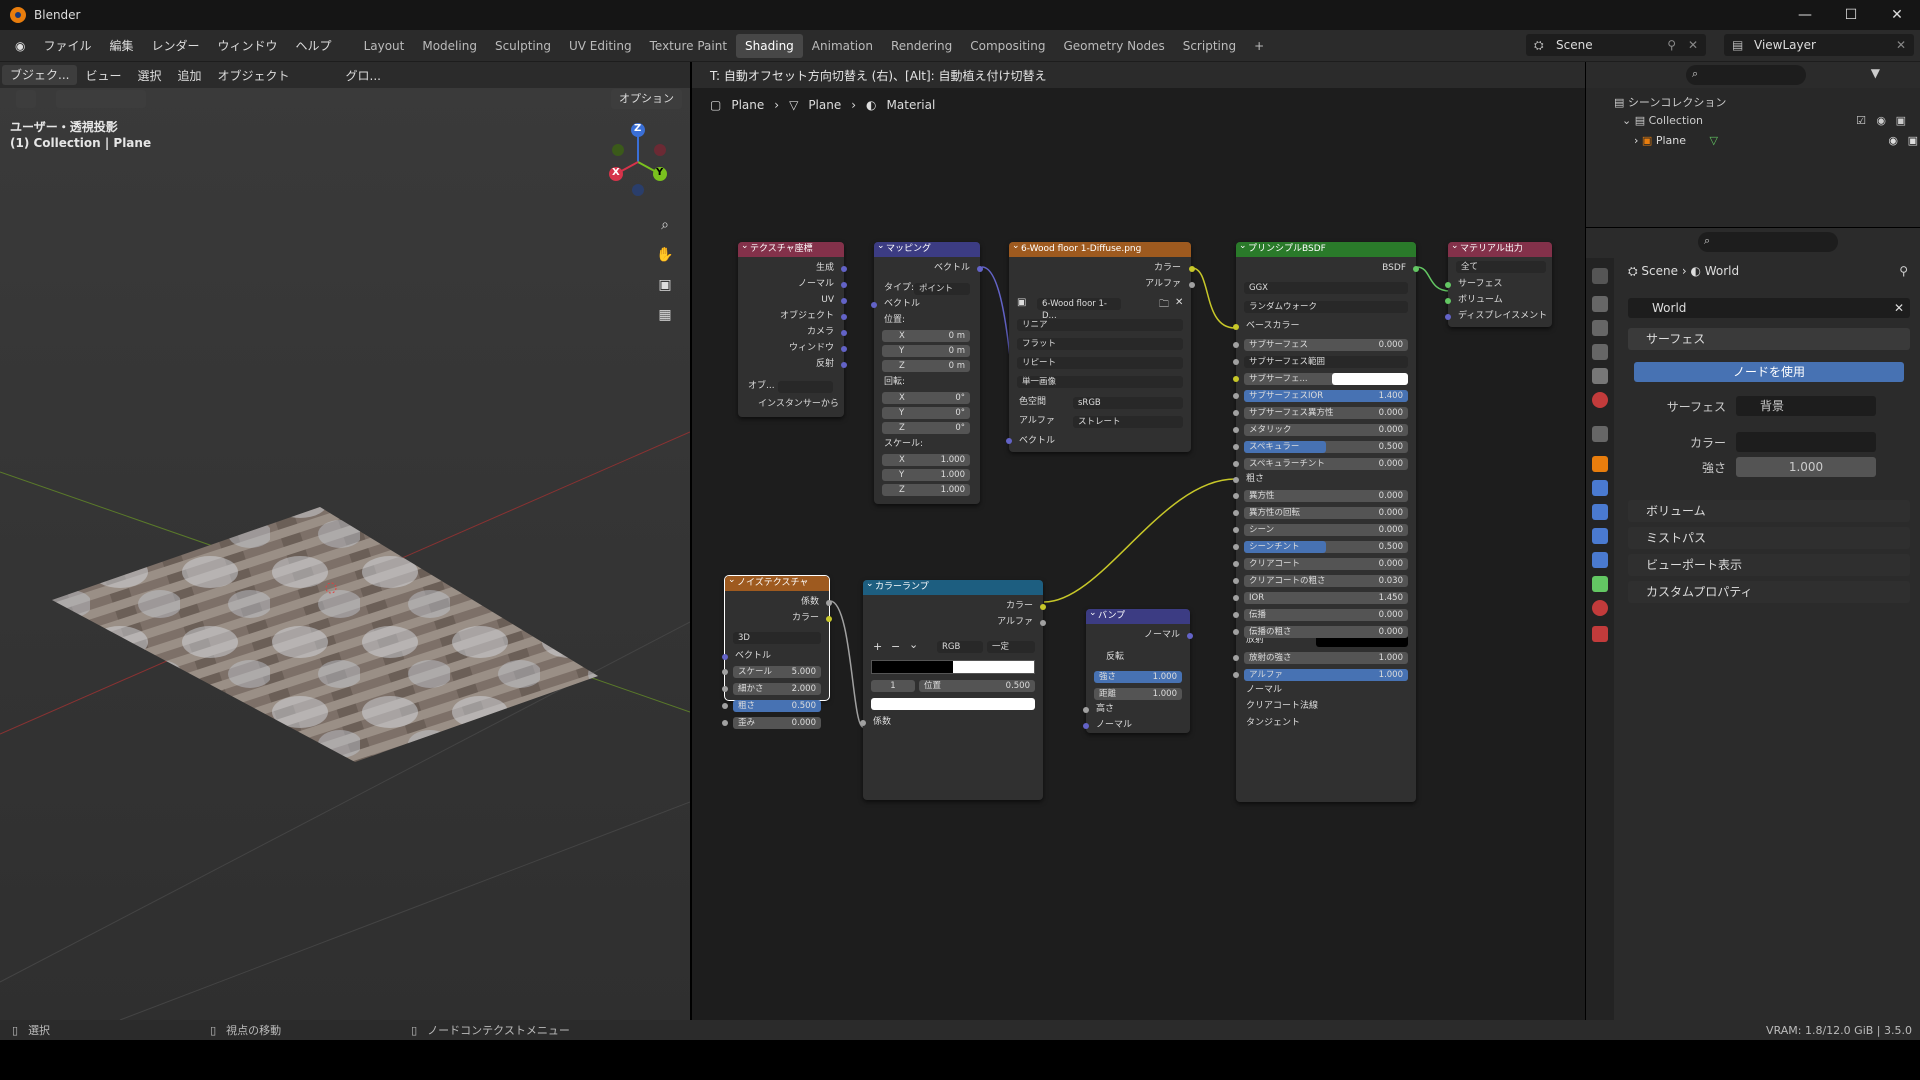 This screenshot has height=1080, width=1920. I want to click on interpolation-dropdown: リニア, so click(1100, 325).